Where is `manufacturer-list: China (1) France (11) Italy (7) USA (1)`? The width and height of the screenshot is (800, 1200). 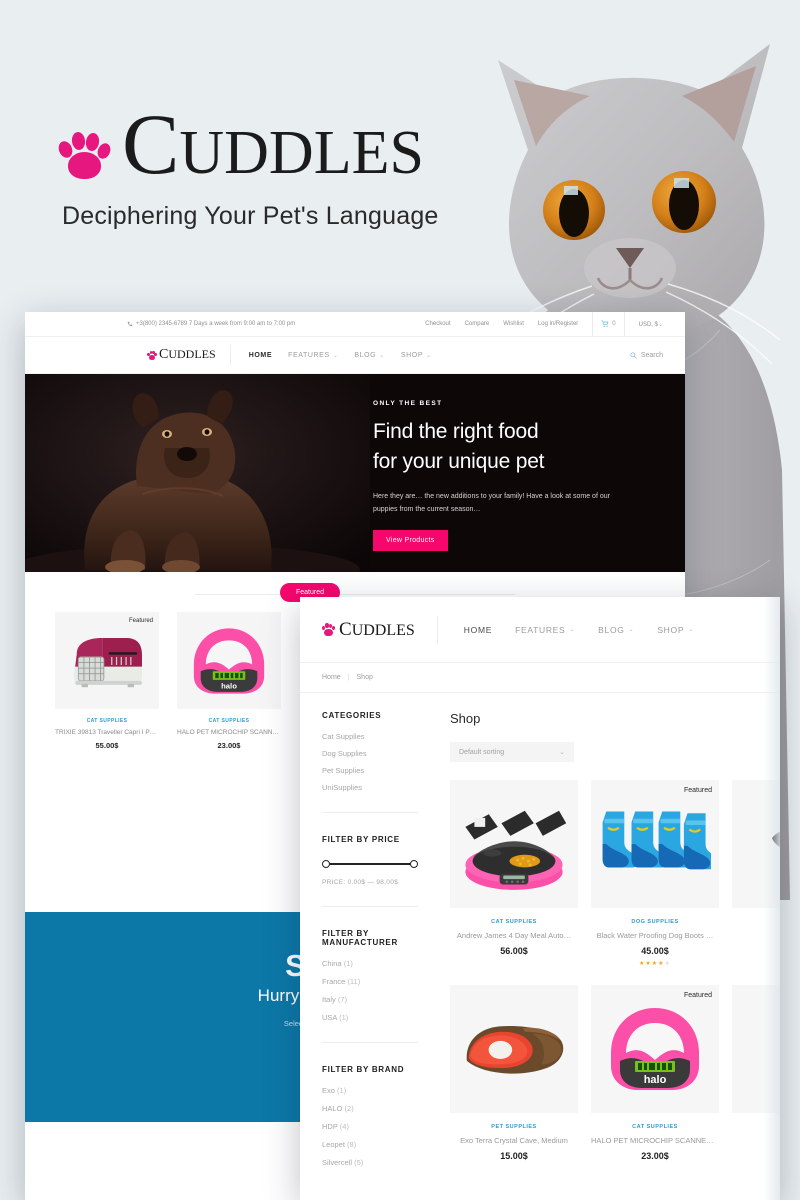 manufacturer-list: China (1) France (11) Italy (7) USA (1) is located at coordinates (370, 990).